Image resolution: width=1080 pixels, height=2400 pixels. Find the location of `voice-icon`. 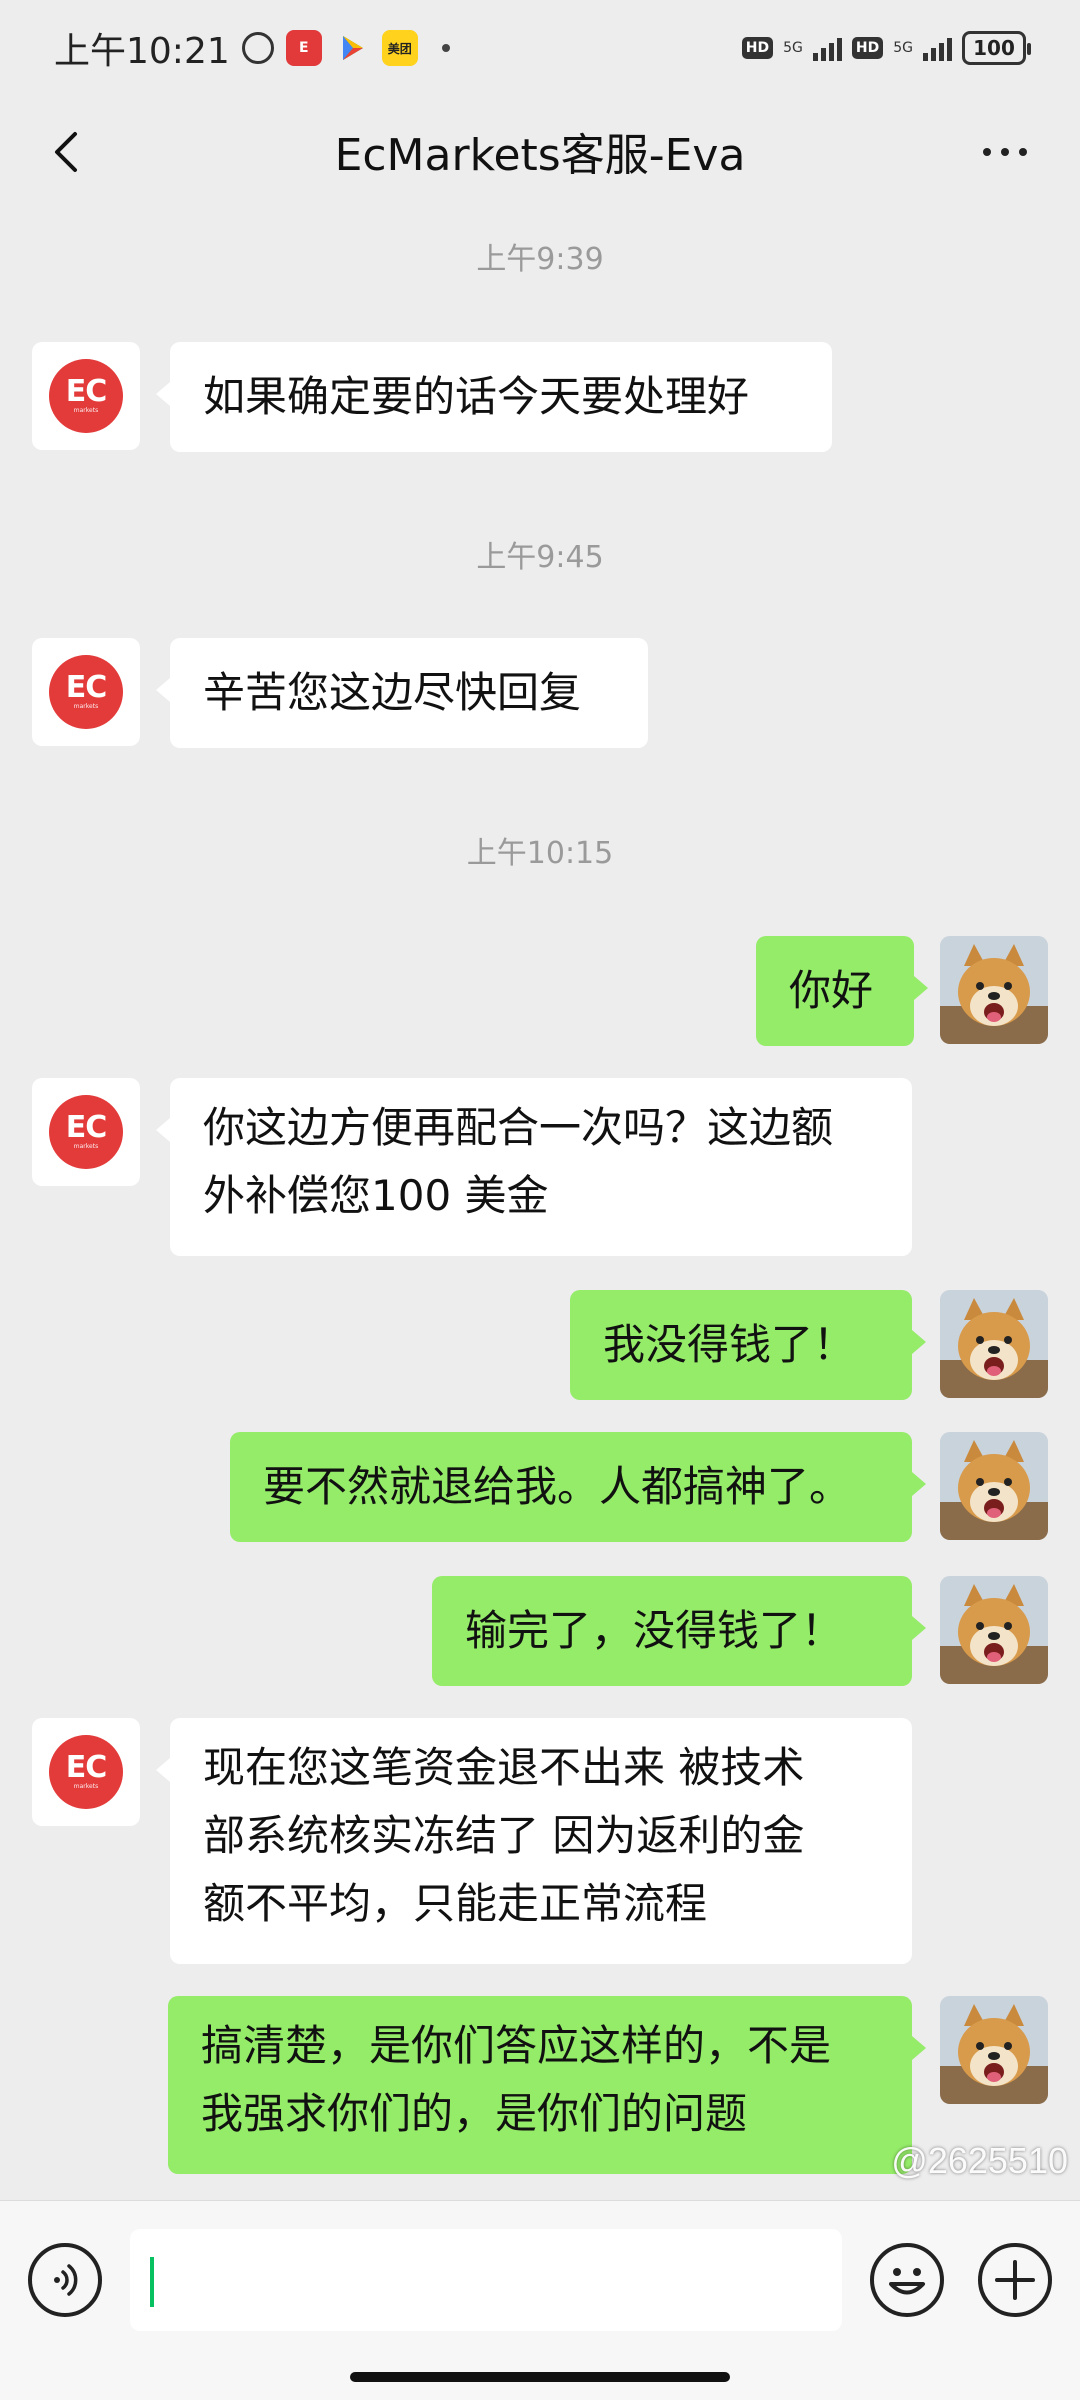

voice-icon is located at coordinates (66, 2280).